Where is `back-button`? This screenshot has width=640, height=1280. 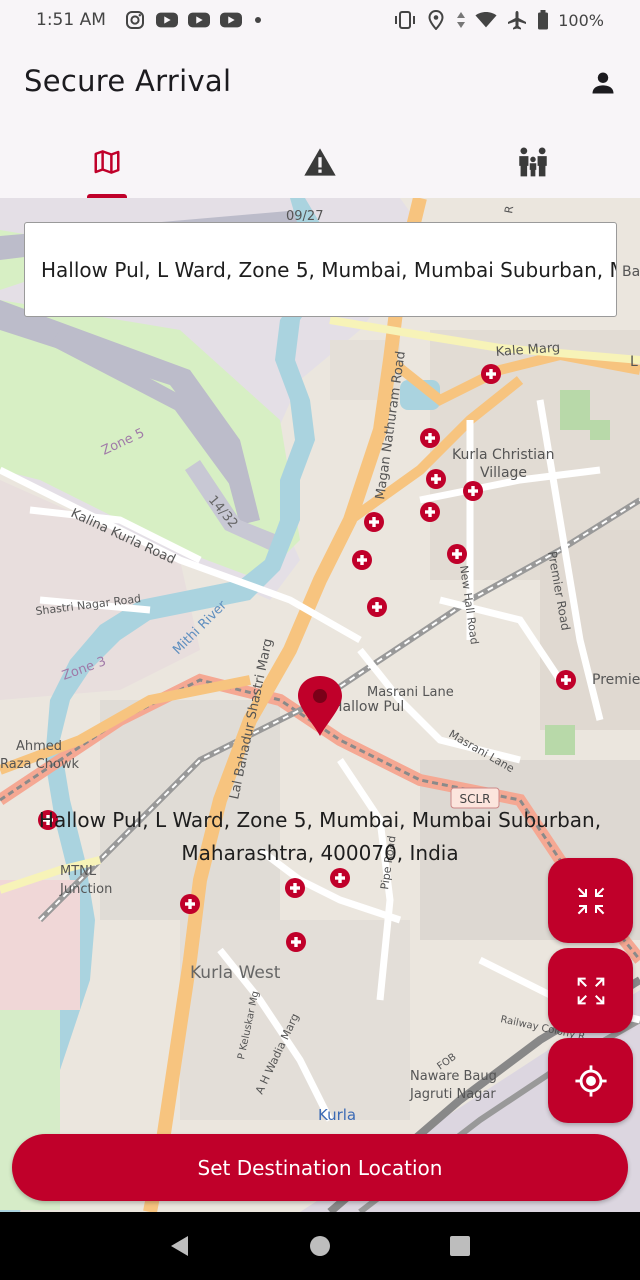
back-button is located at coordinates (180, 1246).